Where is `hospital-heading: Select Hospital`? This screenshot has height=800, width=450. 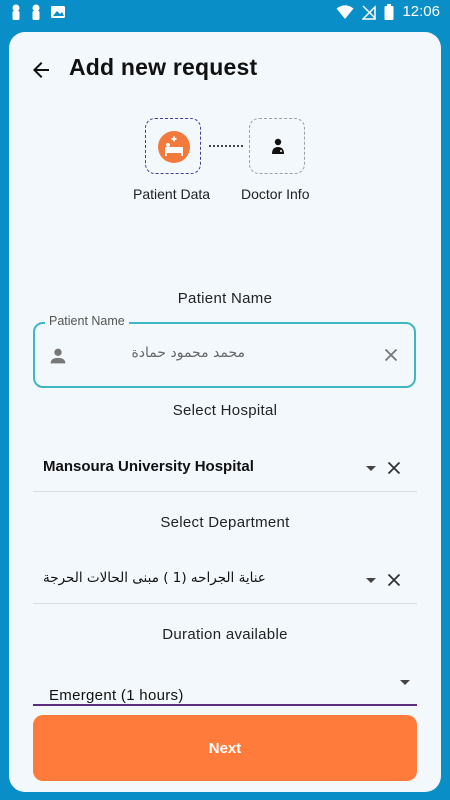
hospital-heading: Select Hospital is located at coordinates (225, 410).